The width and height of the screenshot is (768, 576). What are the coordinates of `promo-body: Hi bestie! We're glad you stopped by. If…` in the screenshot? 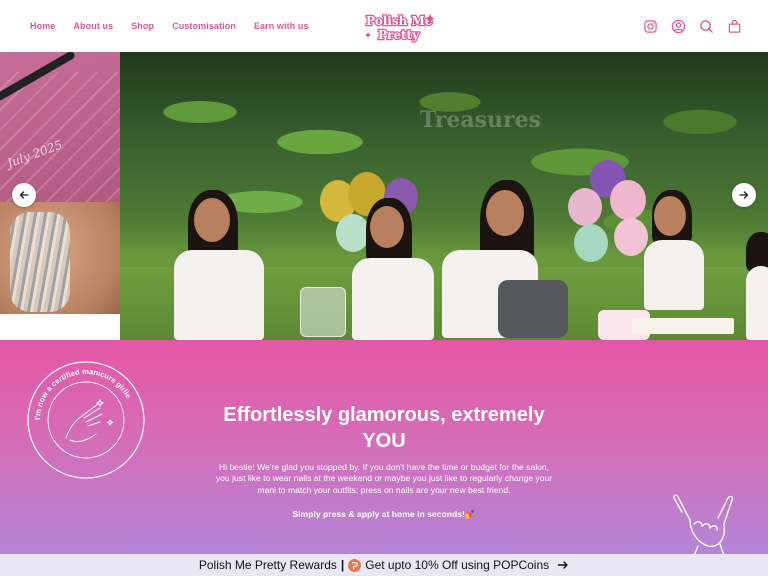 It's located at (384, 478).